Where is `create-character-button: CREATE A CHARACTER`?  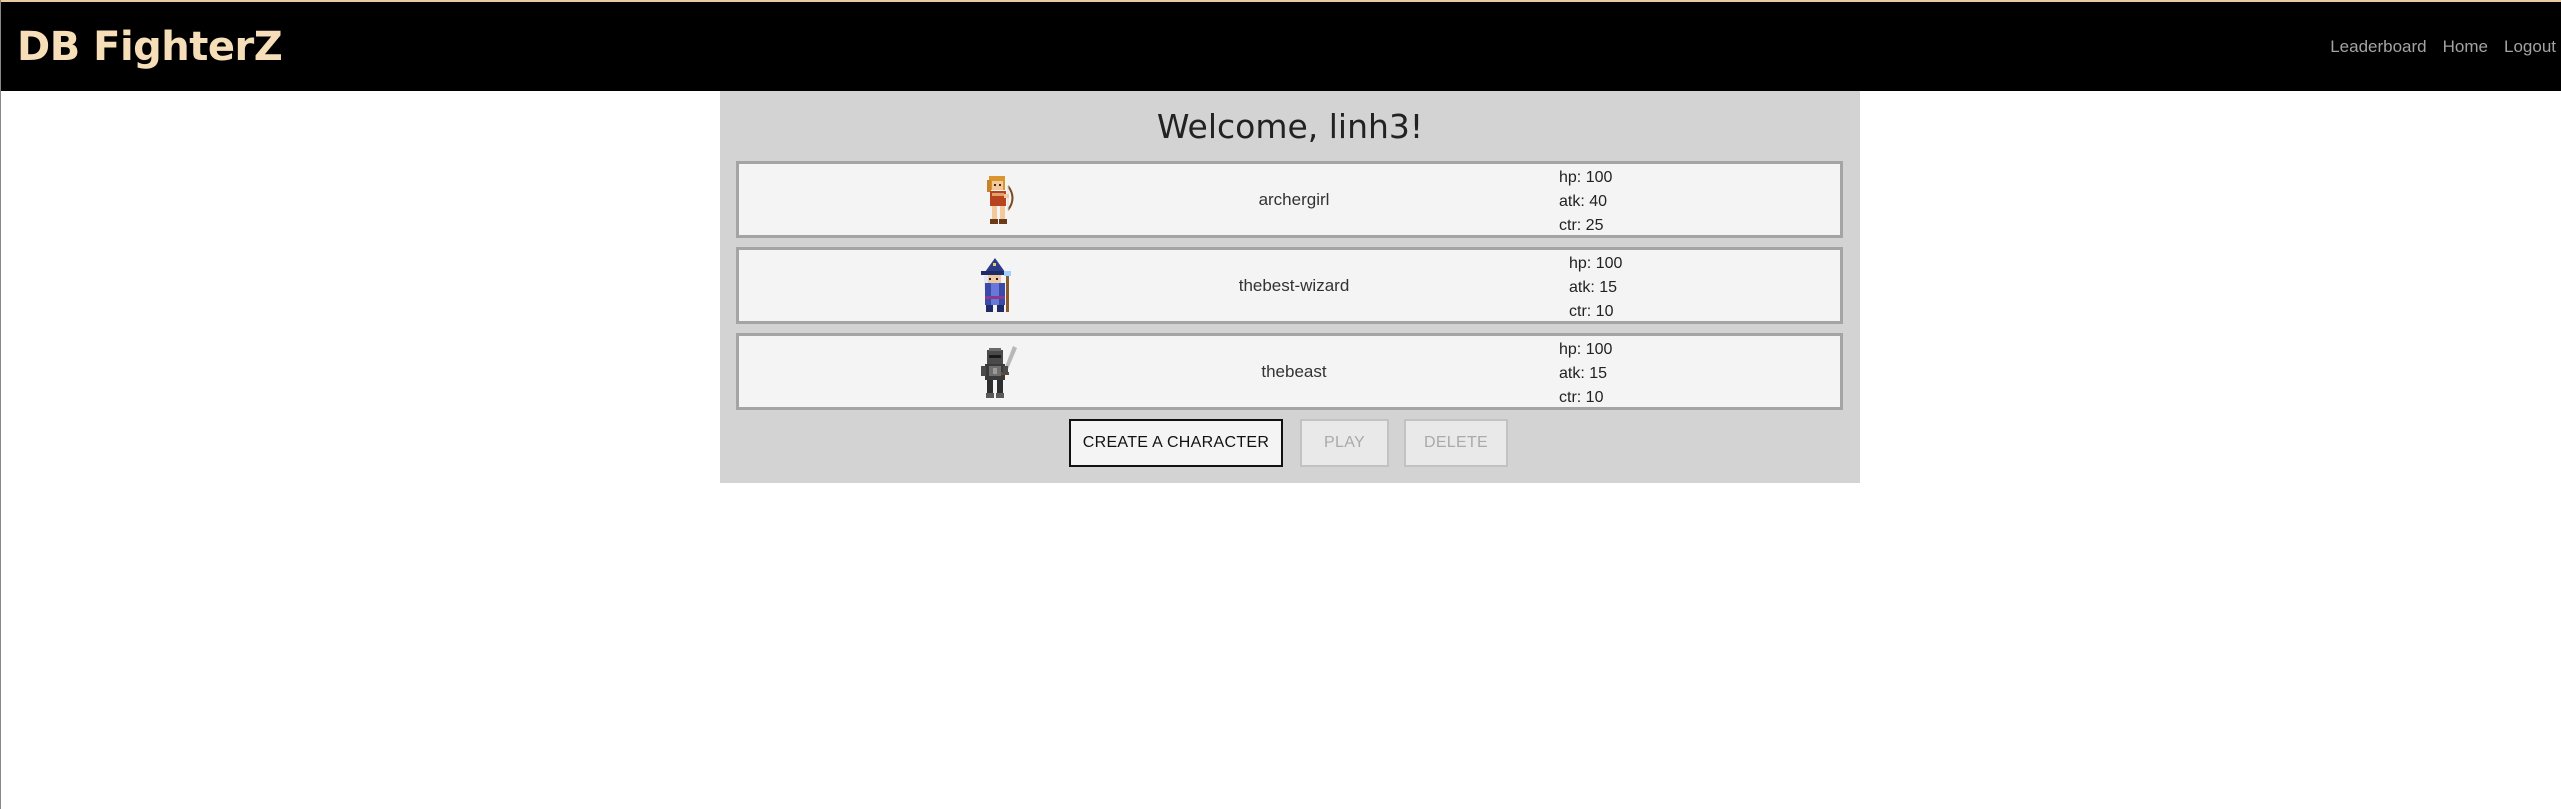 create-character-button: CREATE A CHARACTER is located at coordinates (1176, 443).